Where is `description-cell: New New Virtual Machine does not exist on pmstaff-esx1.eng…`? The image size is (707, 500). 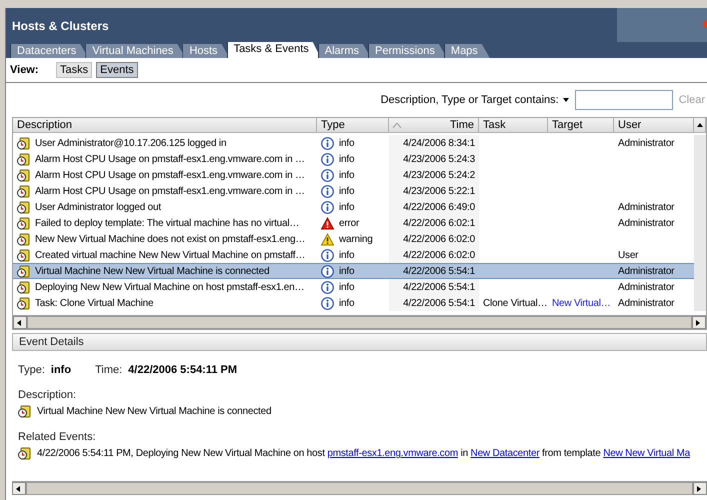
description-cell: New New Virtual Machine does not exist on pmstaff-esx1.eng… is located at coordinates (165, 239).